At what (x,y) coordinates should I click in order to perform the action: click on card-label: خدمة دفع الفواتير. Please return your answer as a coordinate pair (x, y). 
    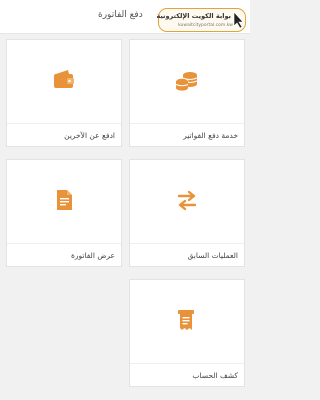
    Looking at the image, I should click on (210, 135).